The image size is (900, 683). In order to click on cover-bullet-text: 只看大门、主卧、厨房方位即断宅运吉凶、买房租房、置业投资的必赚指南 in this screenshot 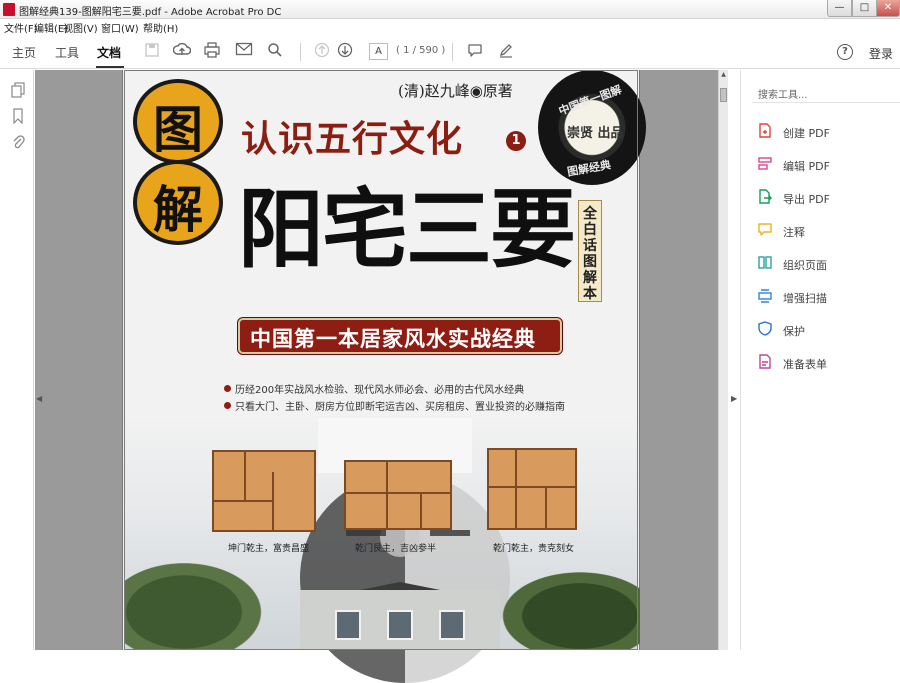, I will do `click(400, 407)`.